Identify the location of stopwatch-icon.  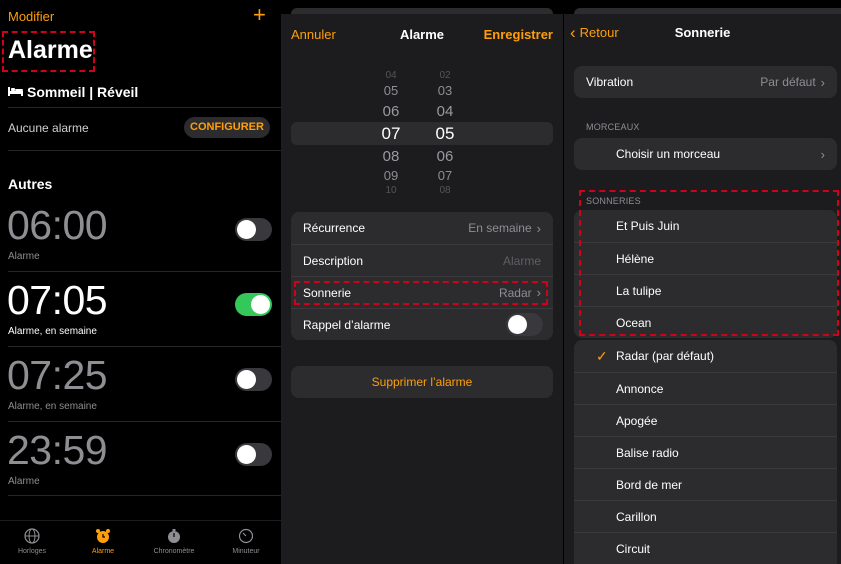
(174, 536).